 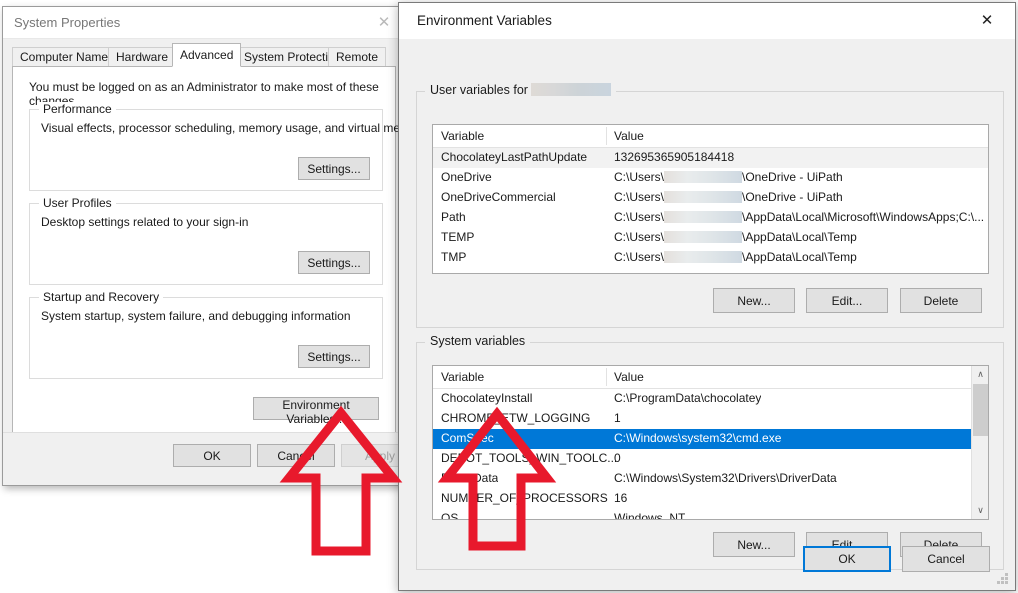 What do you see at coordinates (484, 20) in the screenshot?
I see `environment-variables-title: Environment Variables` at bounding box center [484, 20].